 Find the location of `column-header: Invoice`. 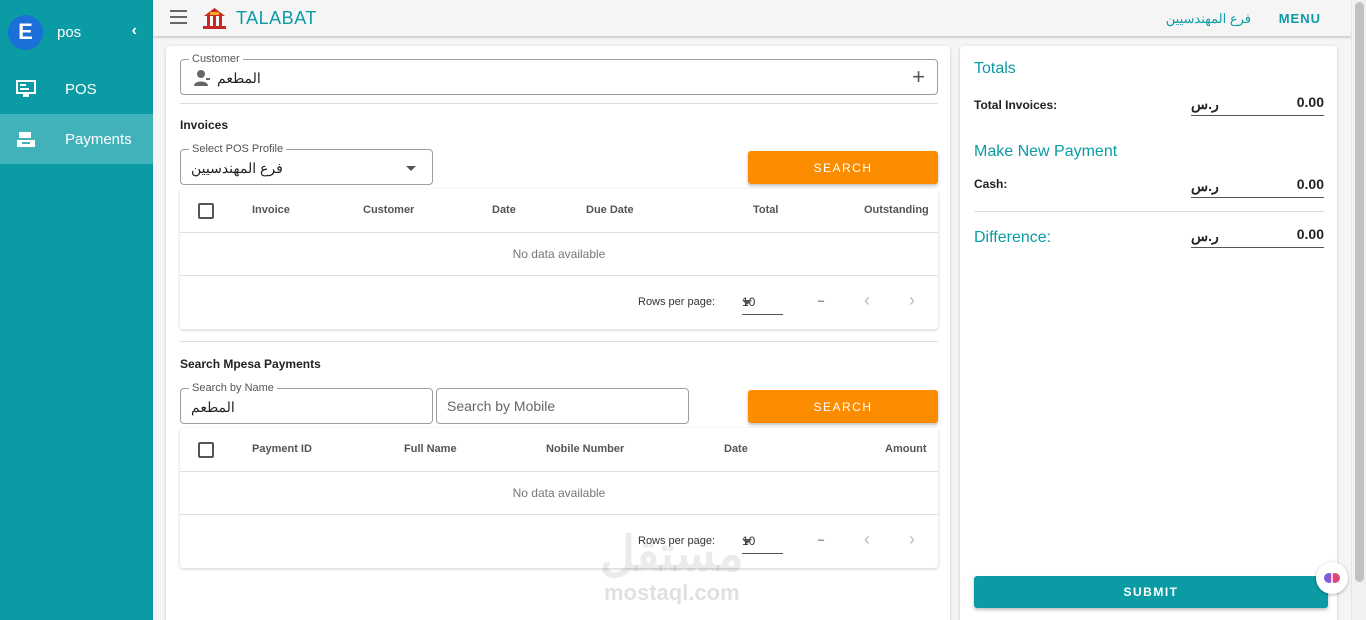

column-header: Invoice is located at coordinates (271, 210).